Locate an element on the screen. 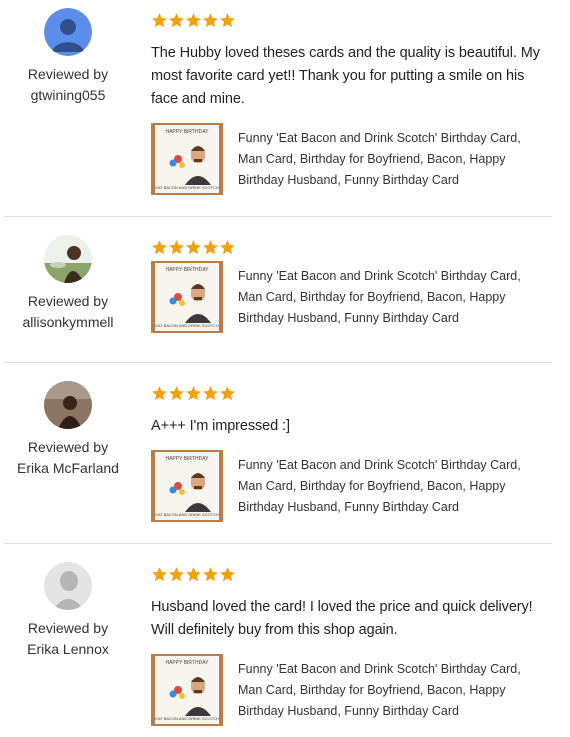  review-text: A+++ I'm impressed :] is located at coordinates (220, 426).